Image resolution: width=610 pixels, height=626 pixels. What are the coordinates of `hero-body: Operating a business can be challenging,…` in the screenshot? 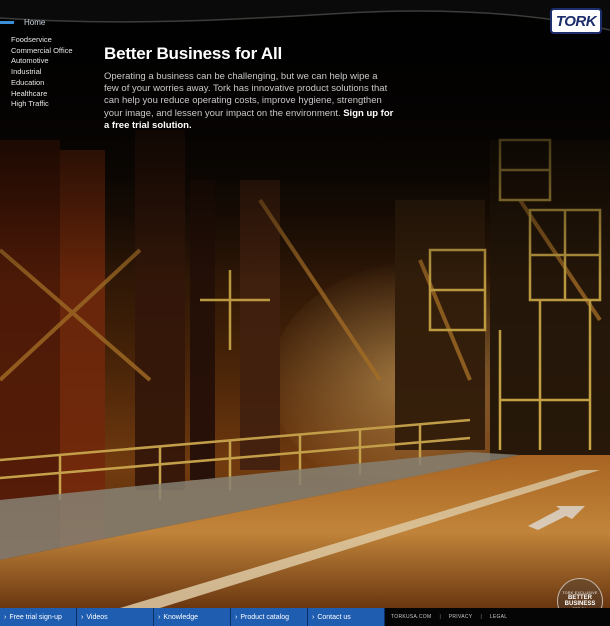 It's located at (249, 101).